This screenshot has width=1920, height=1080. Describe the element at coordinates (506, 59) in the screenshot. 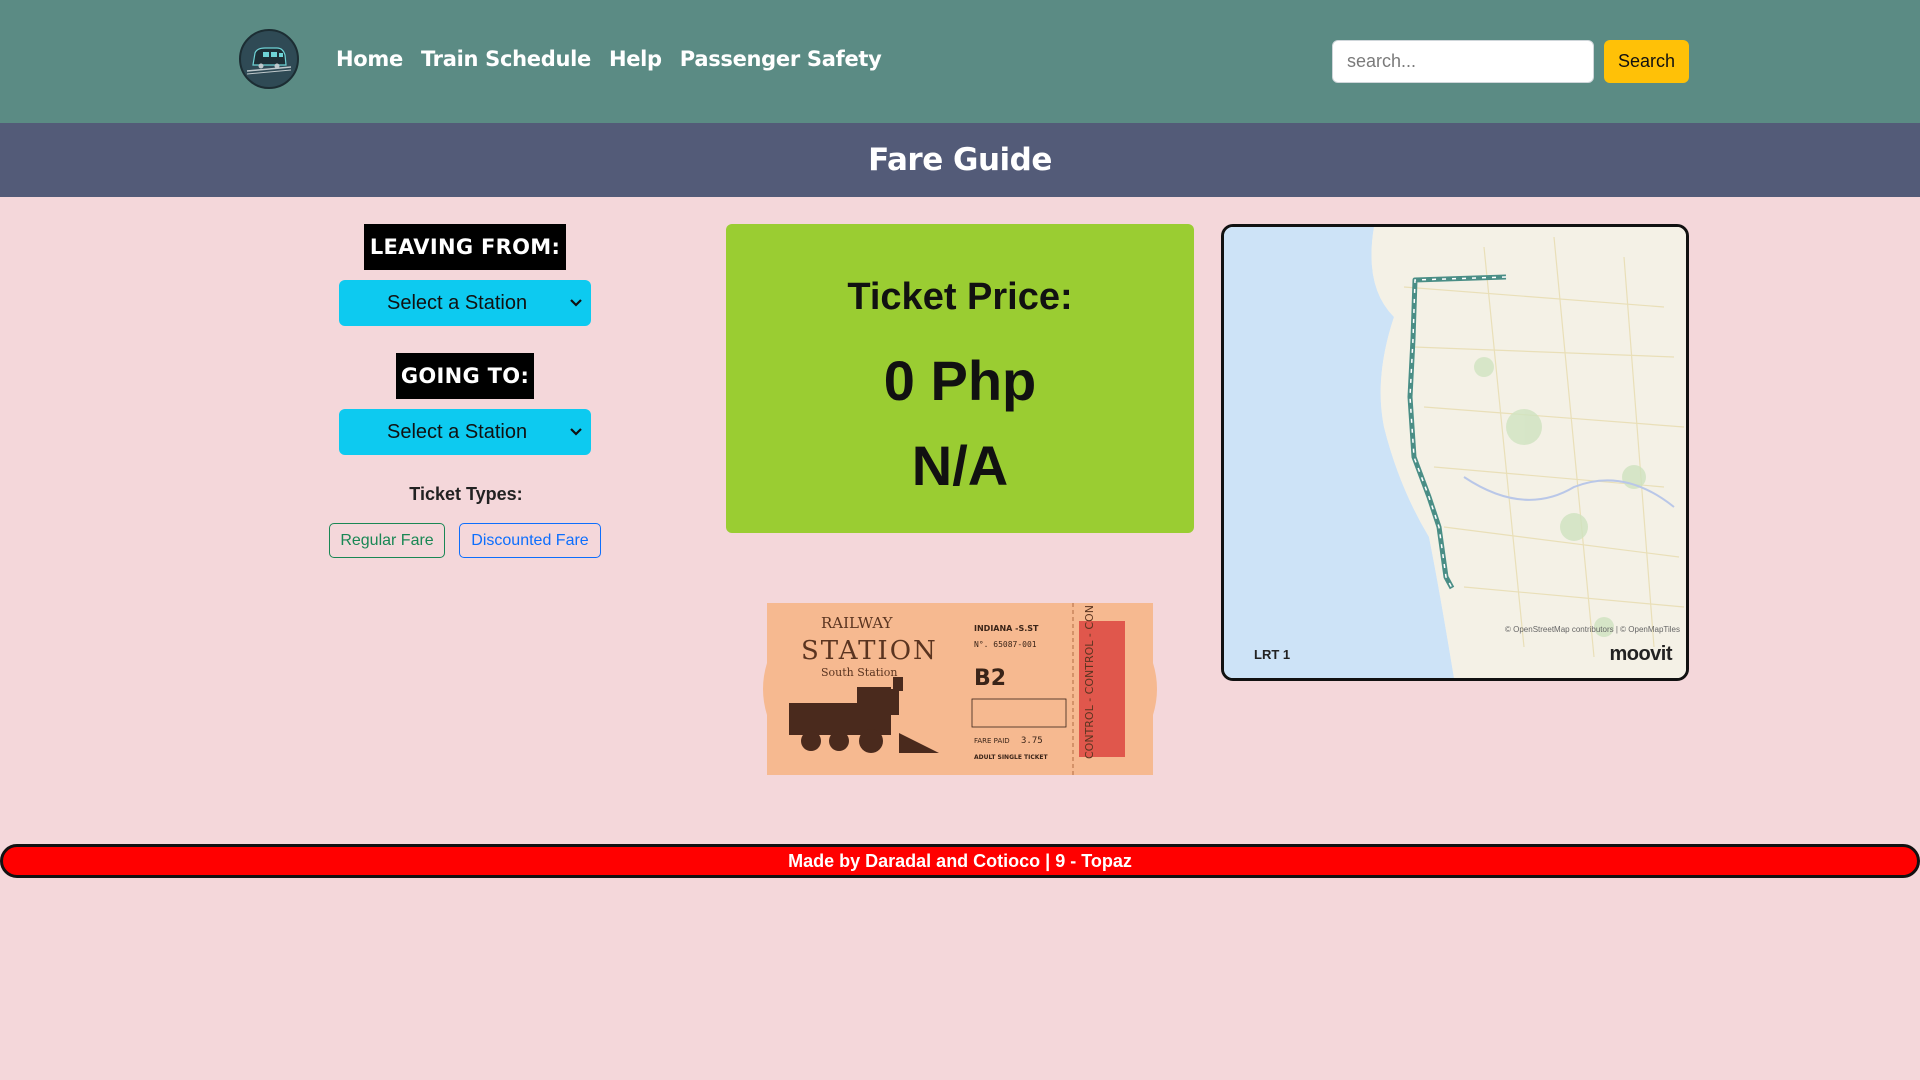

I see `nav-link-train-schedule: Train Schedule` at that location.